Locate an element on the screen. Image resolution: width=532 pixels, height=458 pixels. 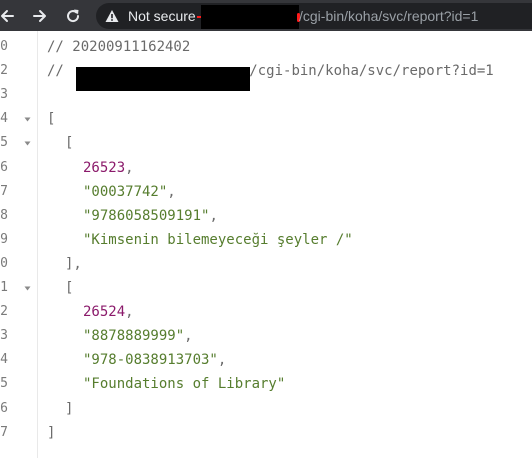
line-number: 15 is located at coordinates (4, 384).